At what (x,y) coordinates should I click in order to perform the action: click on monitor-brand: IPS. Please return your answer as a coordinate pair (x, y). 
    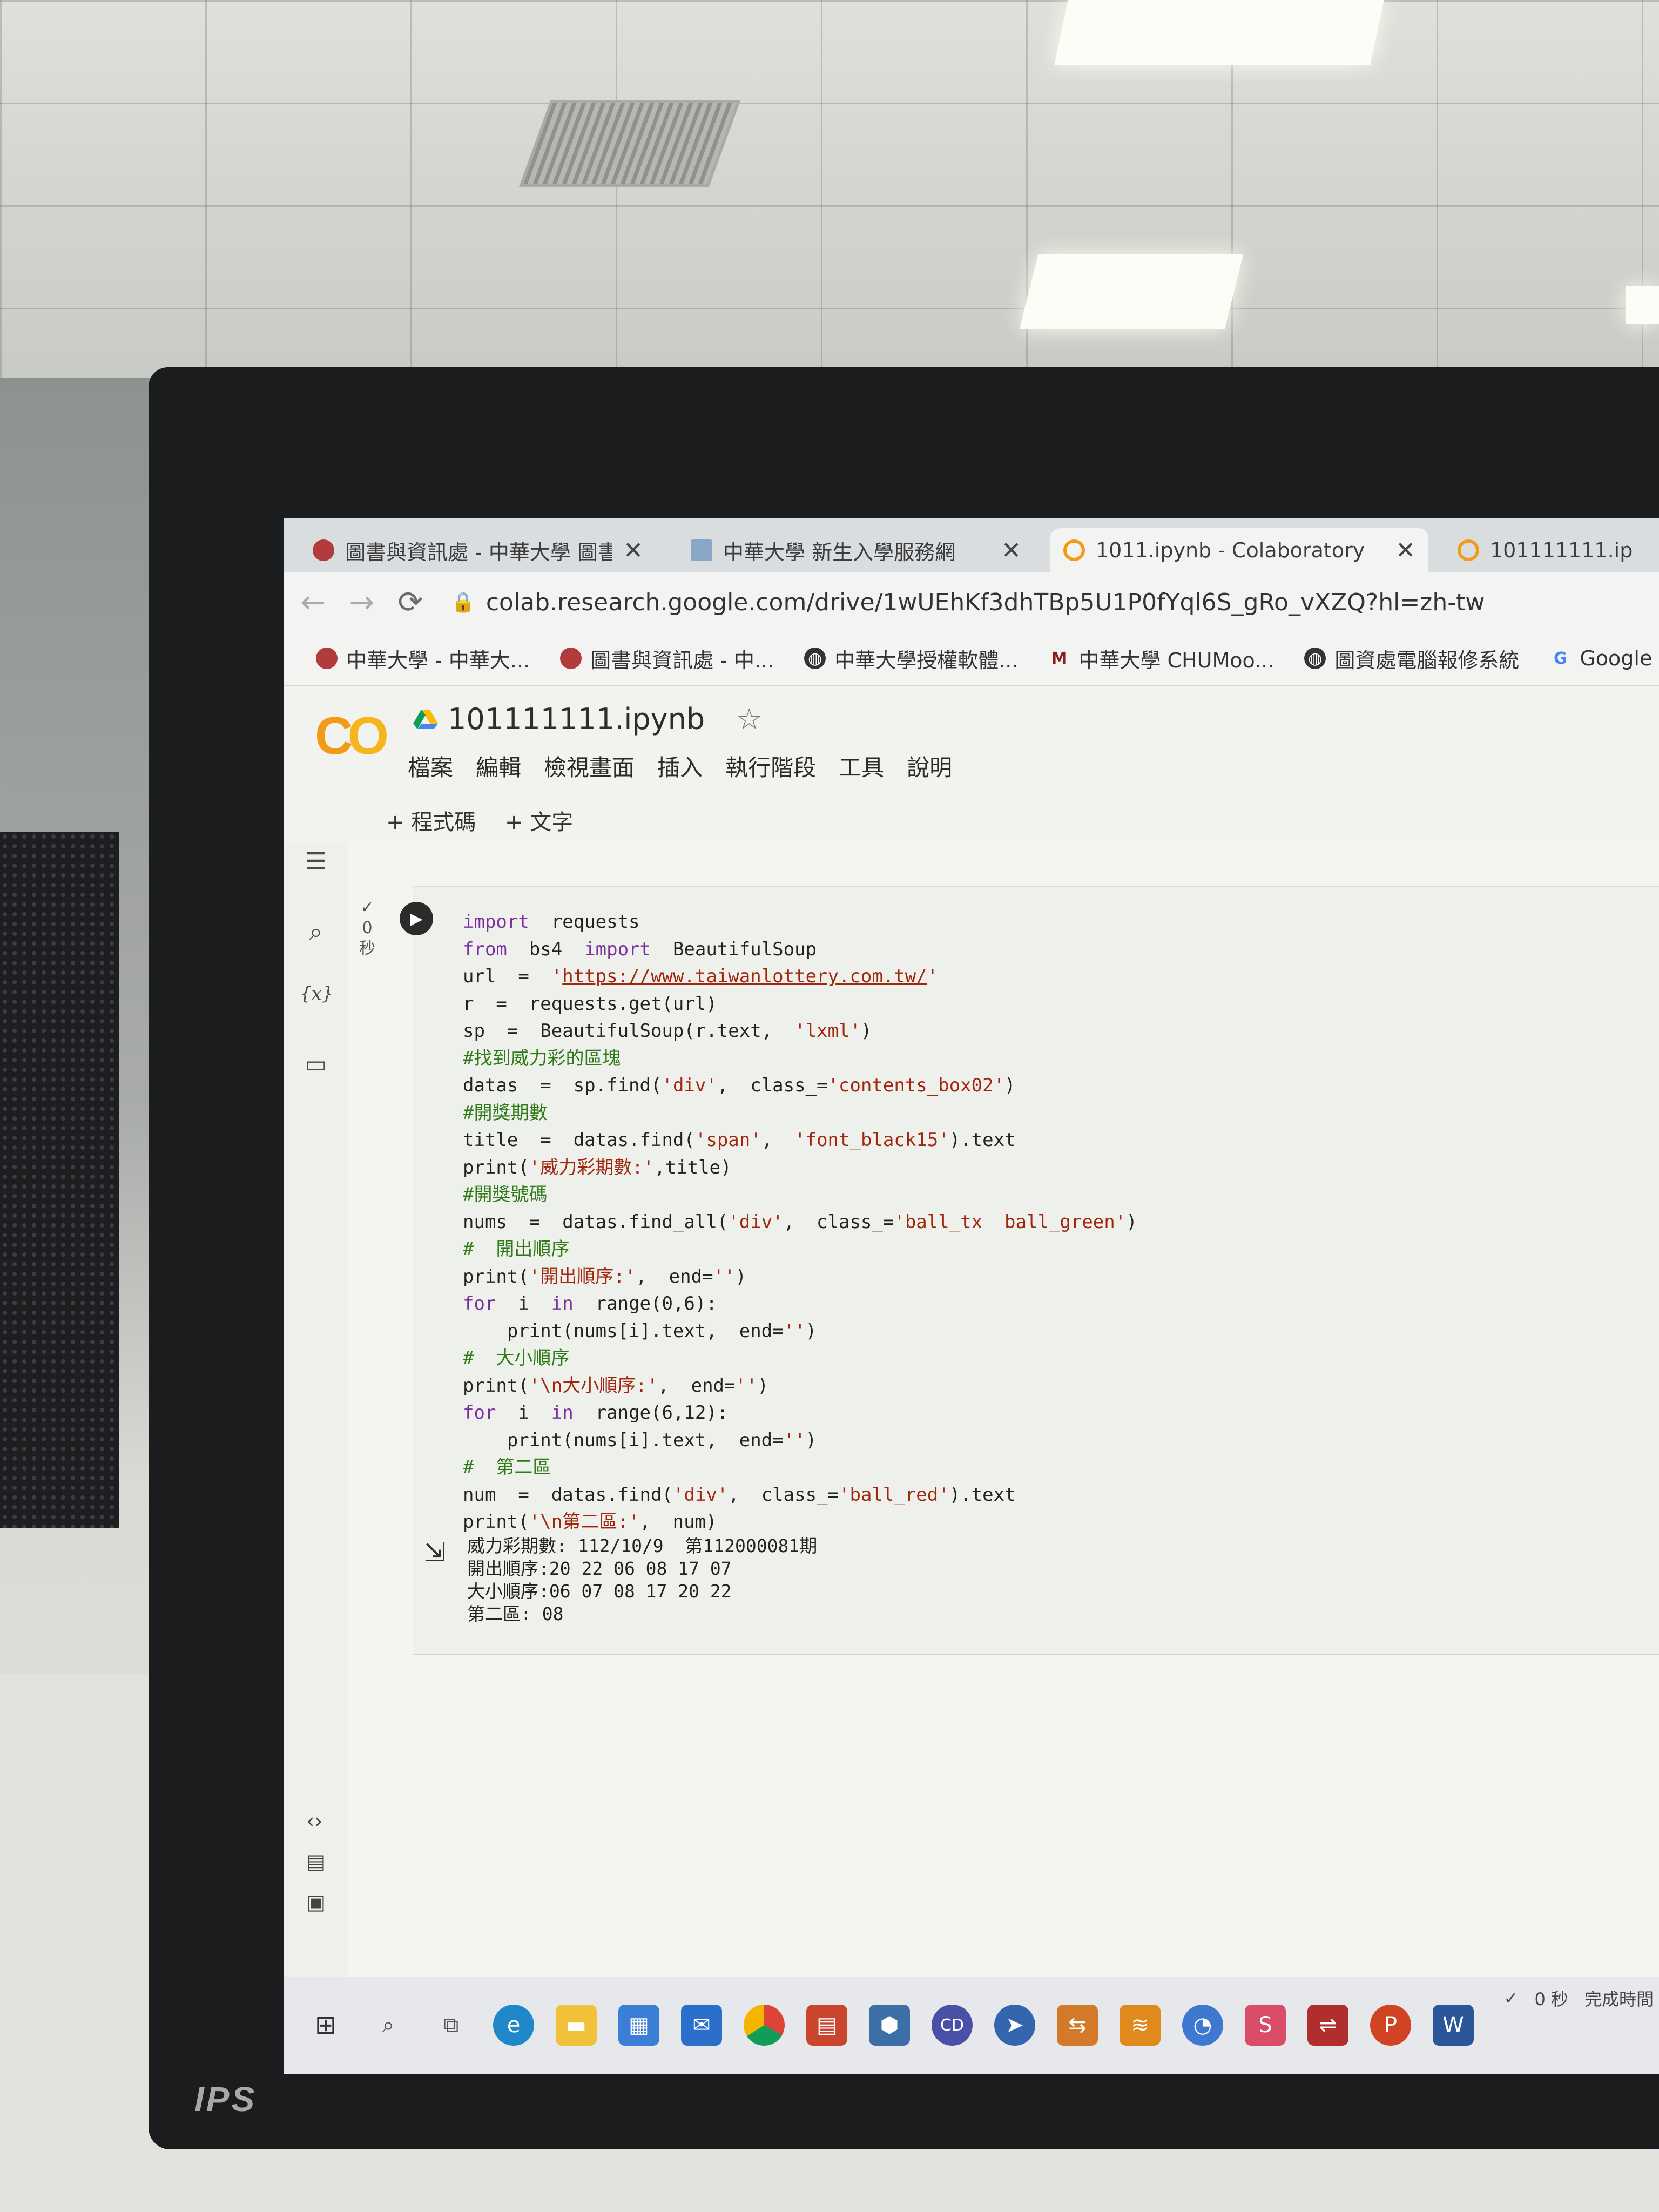
    Looking at the image, I should click on (225, 2099).